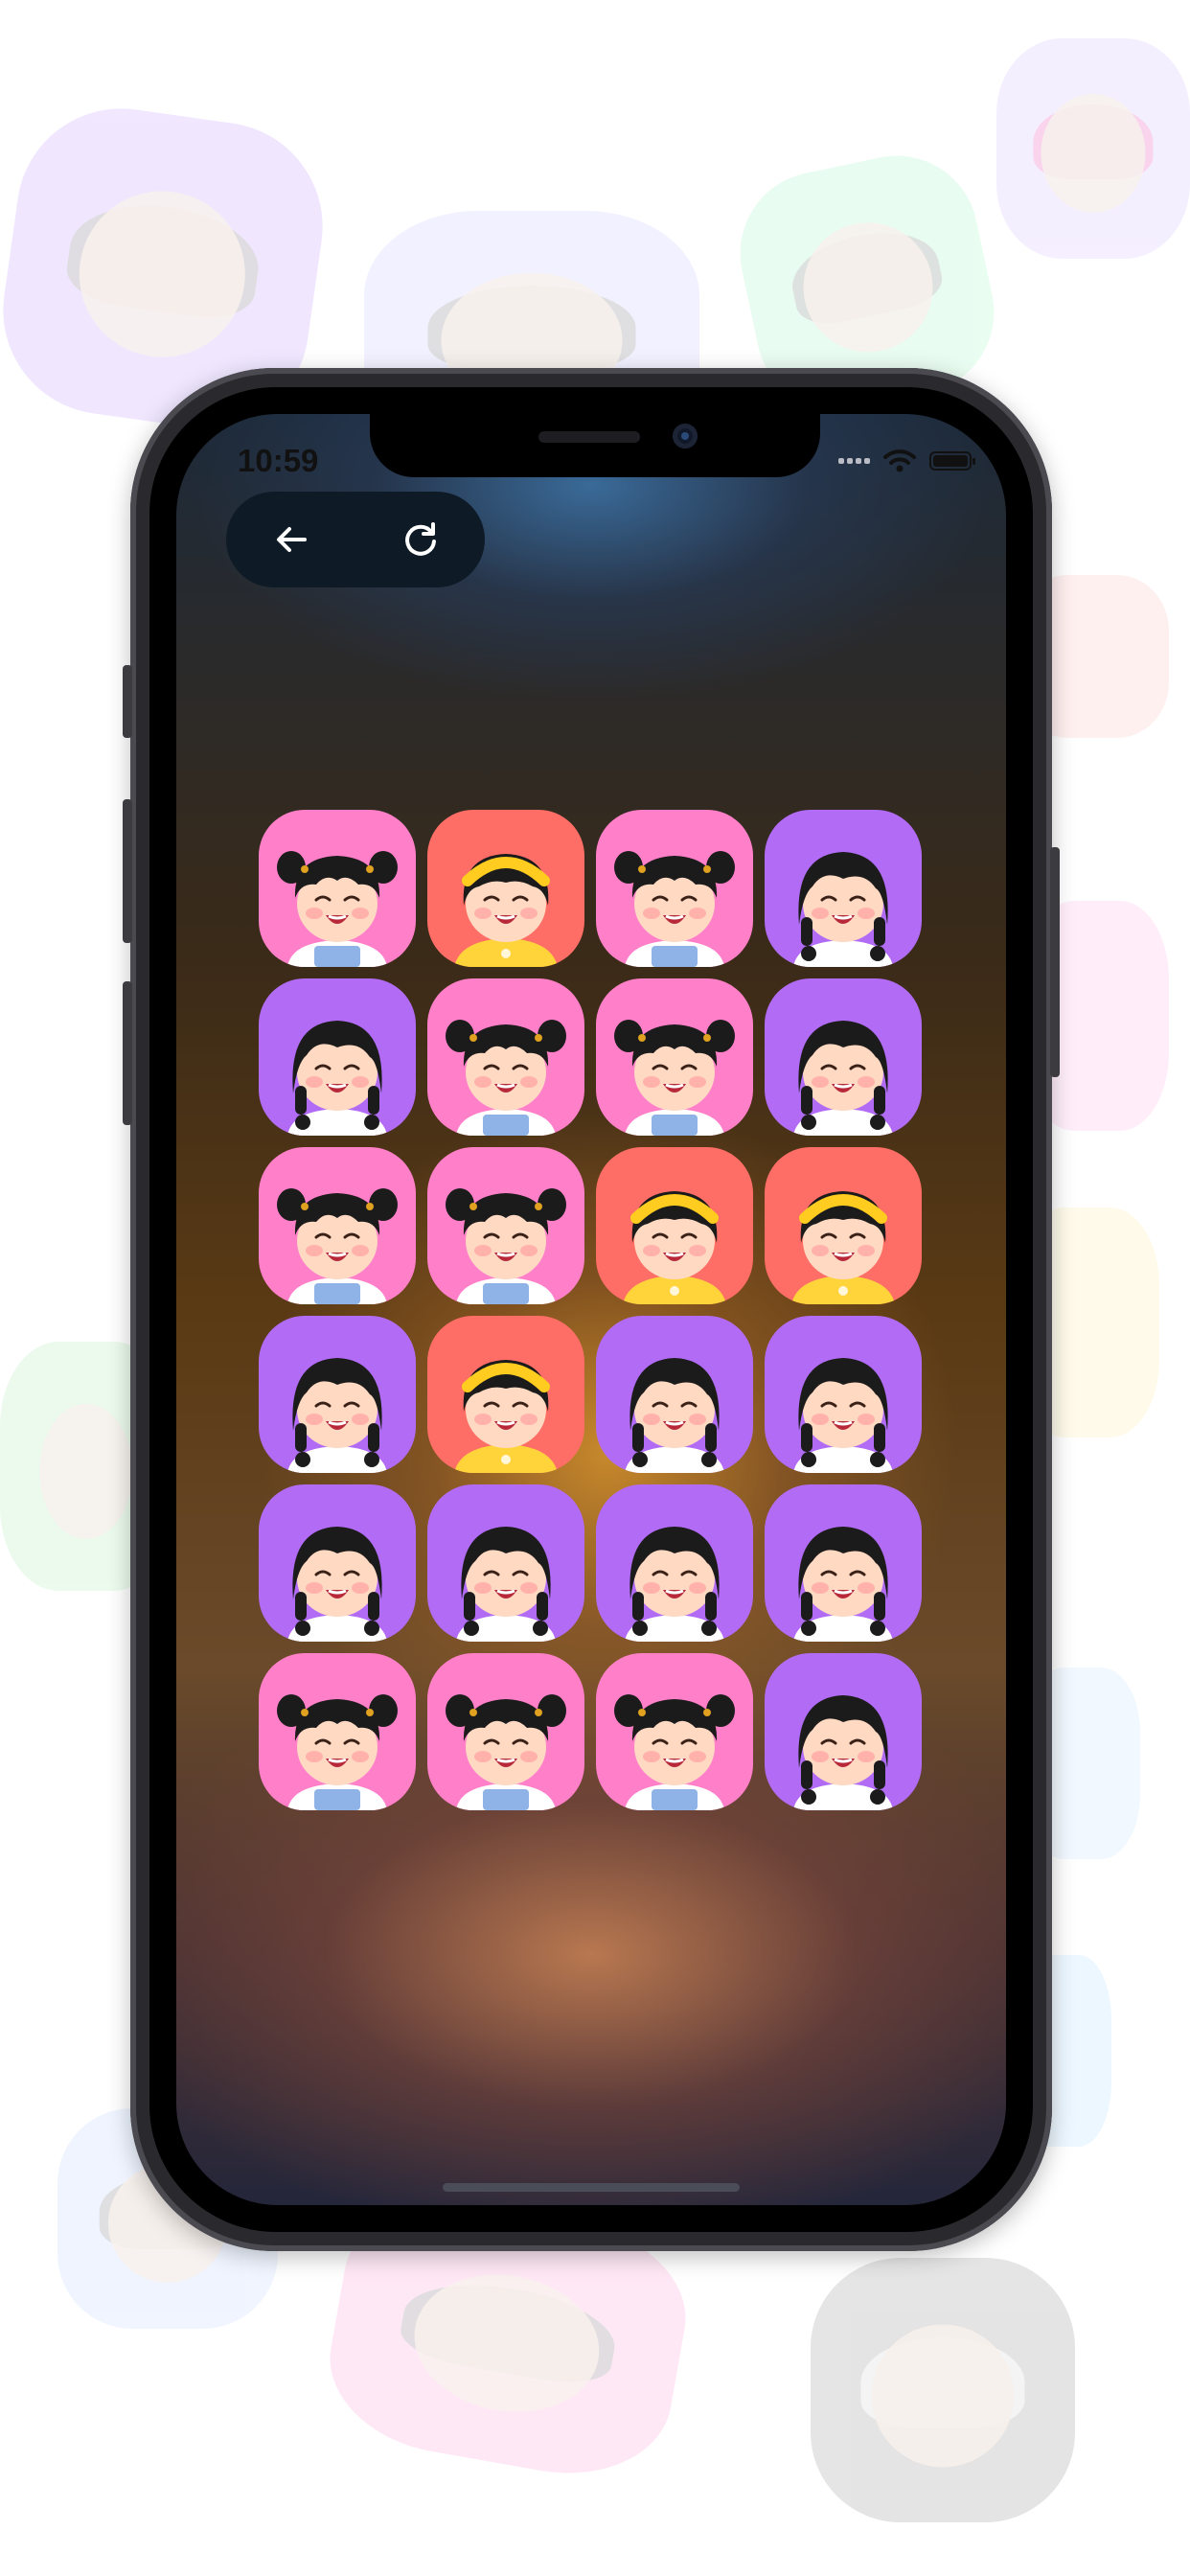 The height and width of the screenshot is (2576, 1190). I want to click on home-indicator, so click(591, 2187).